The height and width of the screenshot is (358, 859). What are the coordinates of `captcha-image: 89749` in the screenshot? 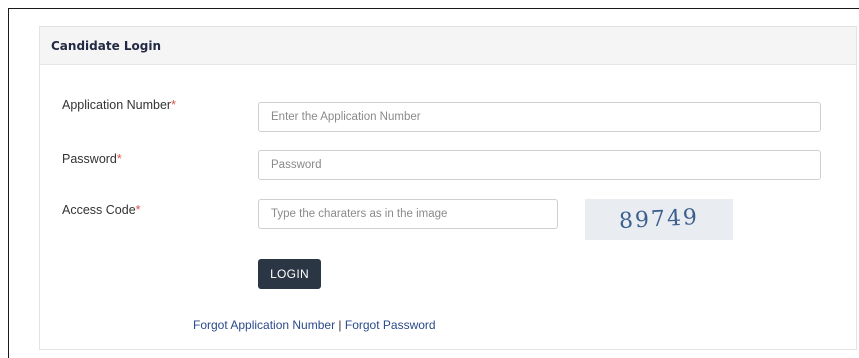 It's located at (659, 219).